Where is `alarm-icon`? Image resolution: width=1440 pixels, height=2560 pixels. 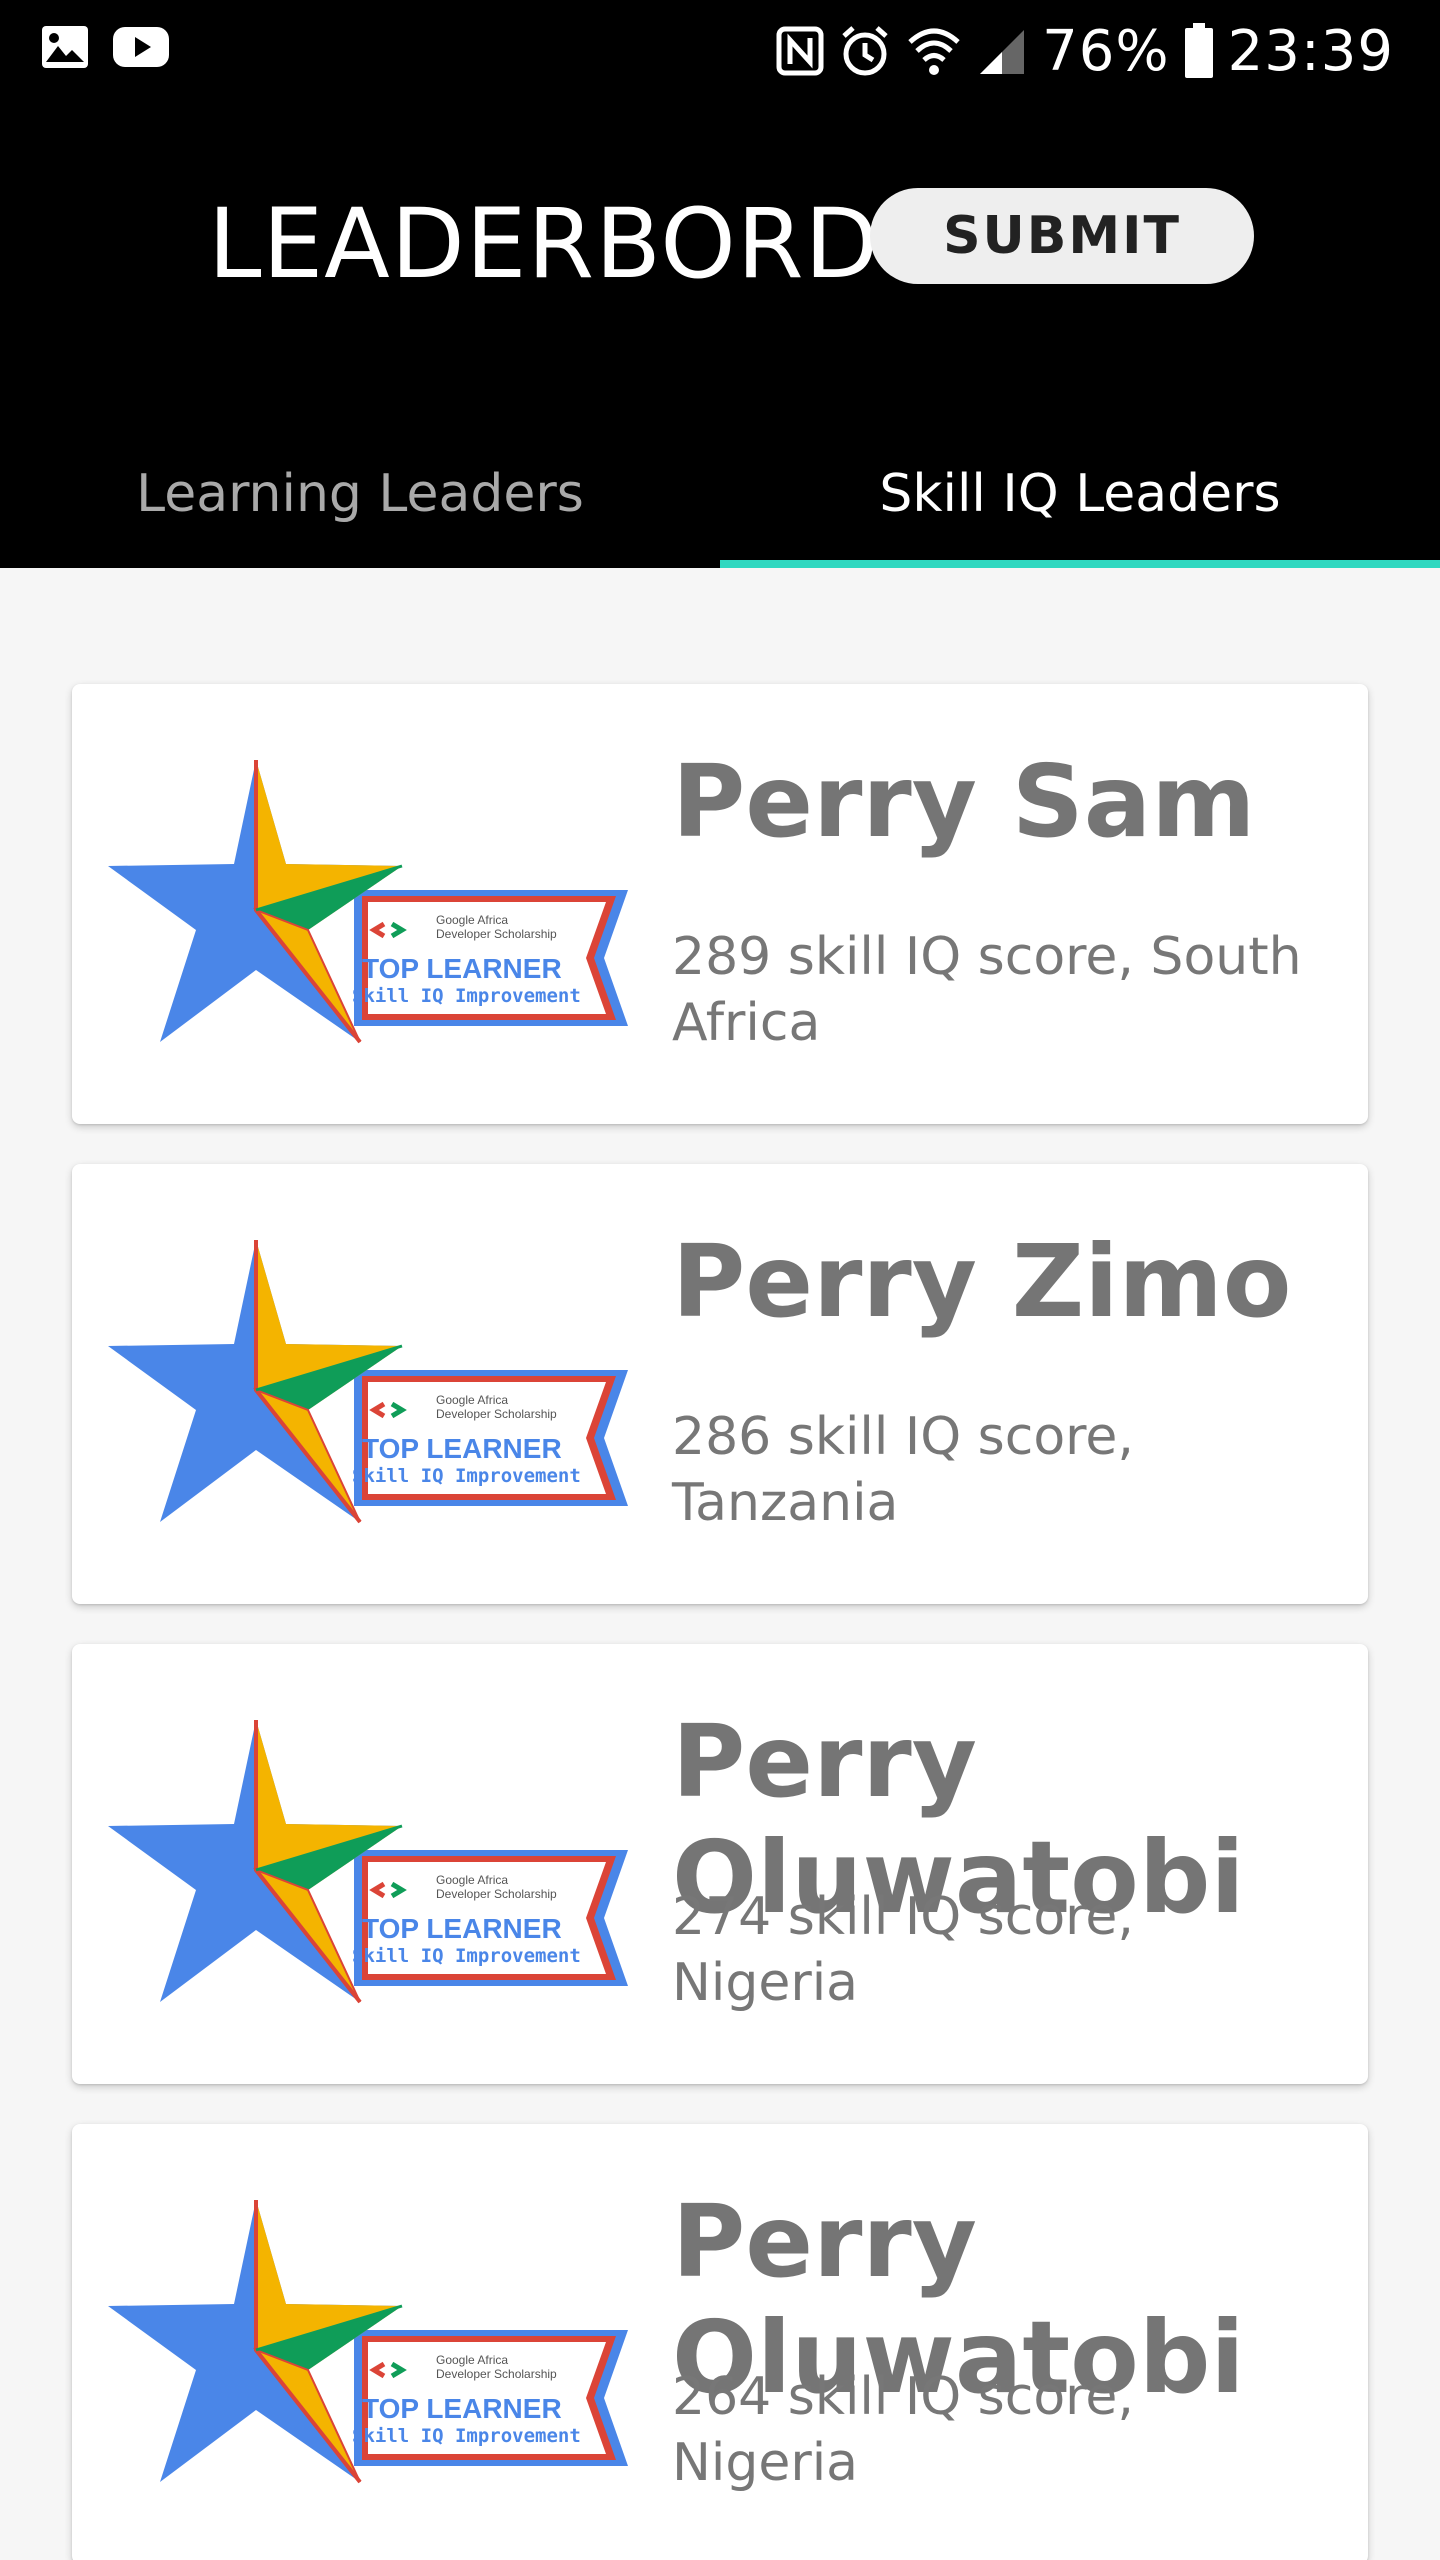 alarm-icon is located at coordinates (865, 51).